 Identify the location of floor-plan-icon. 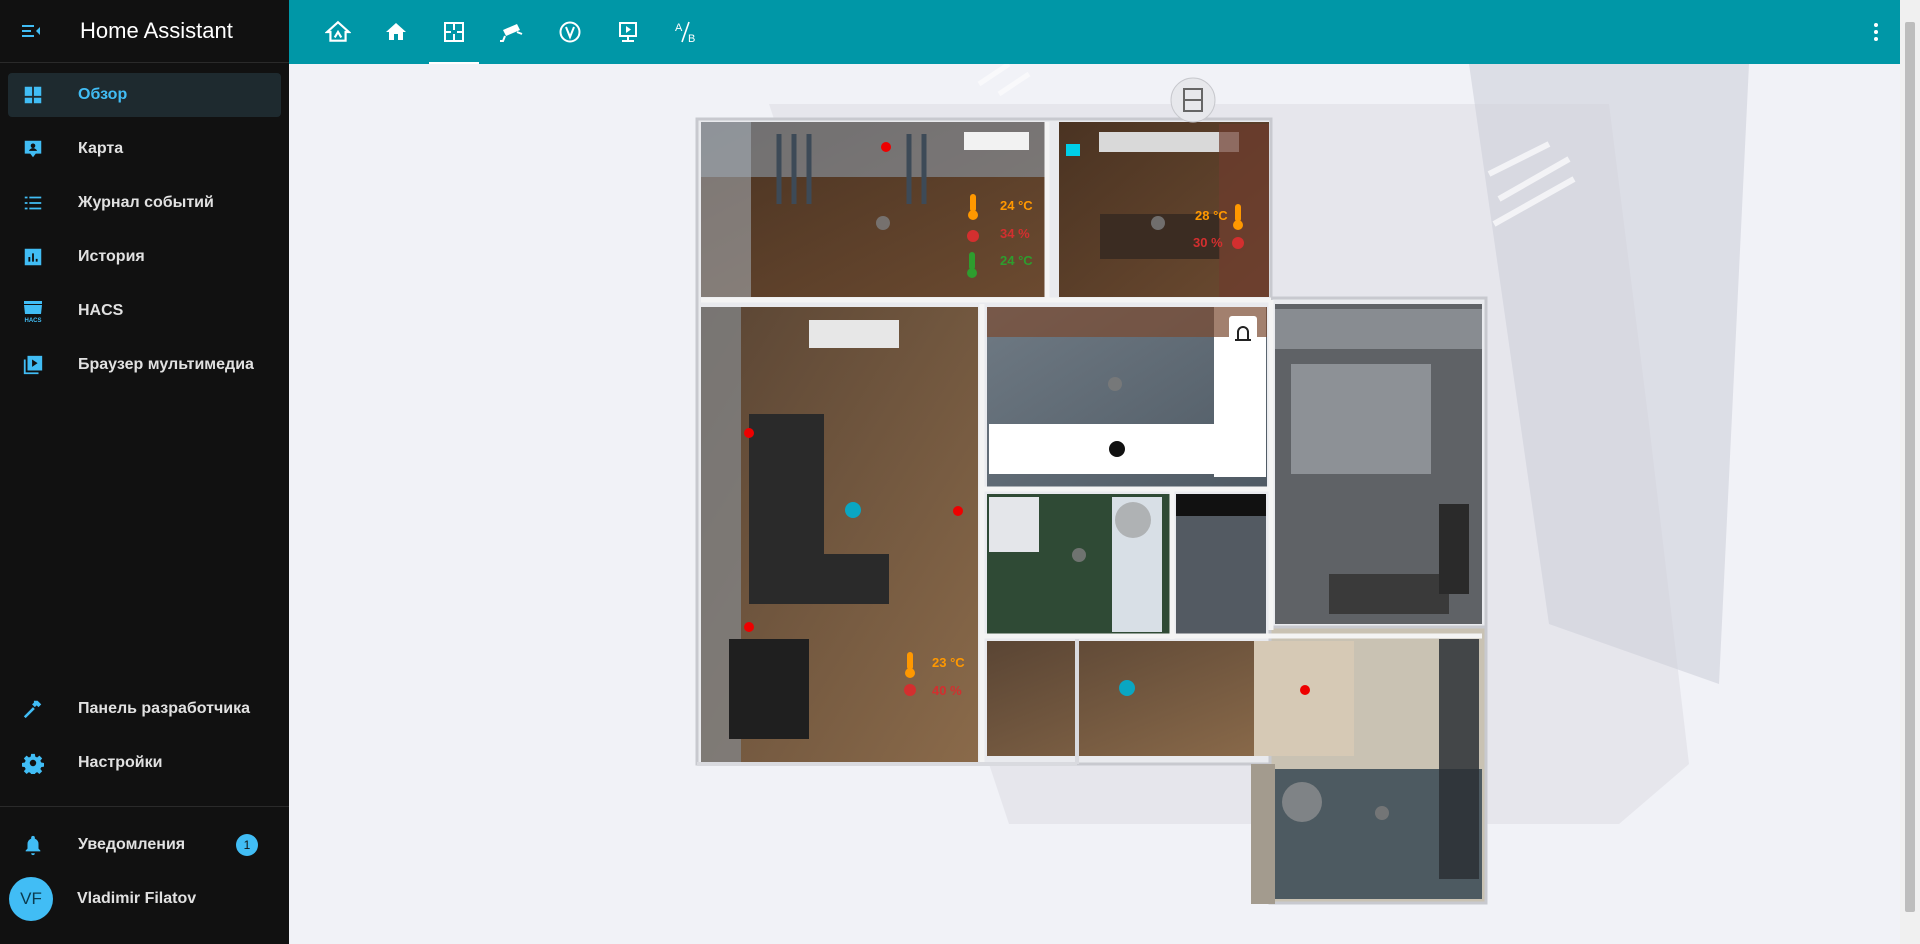
(454, 32).